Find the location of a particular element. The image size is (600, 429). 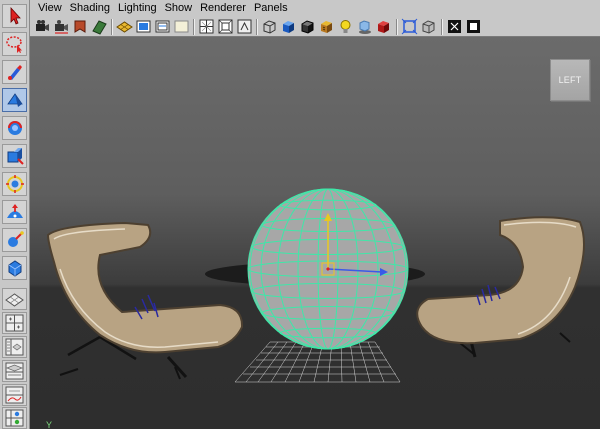

shadow-cube-icon is located at coordinates (364, 26).